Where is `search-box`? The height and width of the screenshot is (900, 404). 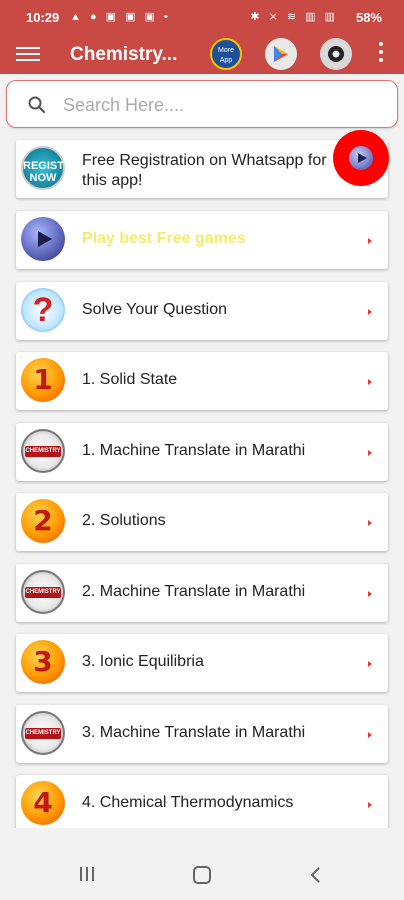 search-box is located at coordinates (202, 104).